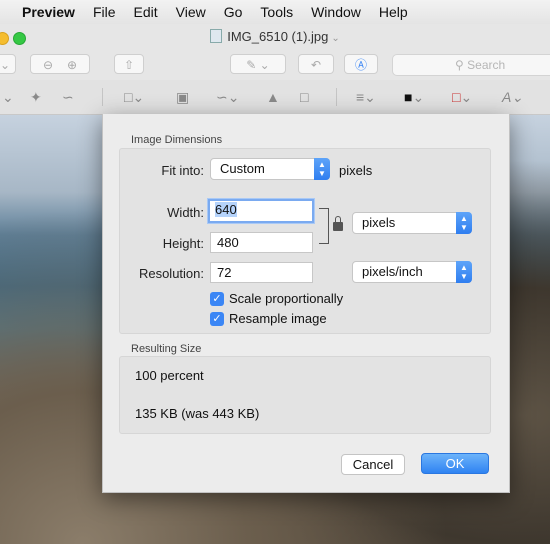 The width and height of the screenshot is (550, 544). What do you see at coordinates (356, 170) in the screenshot?
I see `fit-into-unit: pixels` at bounding box center [356, 170].